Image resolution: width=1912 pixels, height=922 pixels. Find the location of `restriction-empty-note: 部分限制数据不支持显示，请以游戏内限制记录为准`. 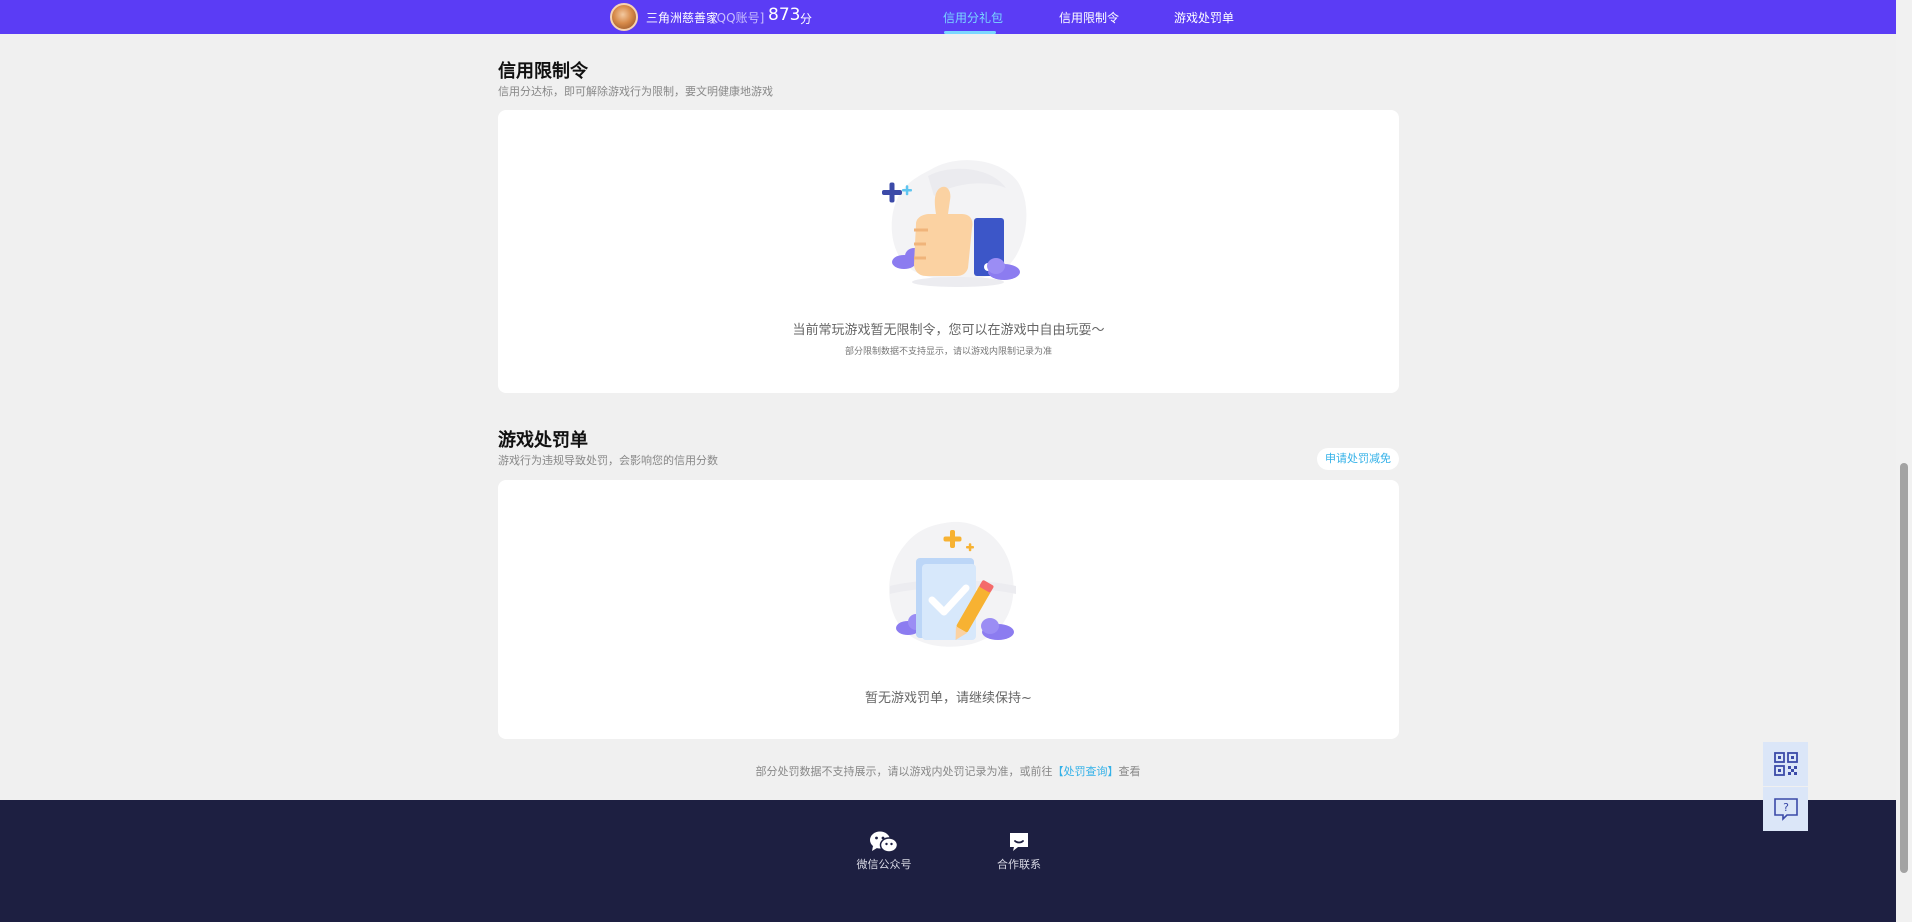

restriction-empty-note: 部分限制数据不支持显示，请以游戏内限制记录为准 is located at coordinates (948, 352).